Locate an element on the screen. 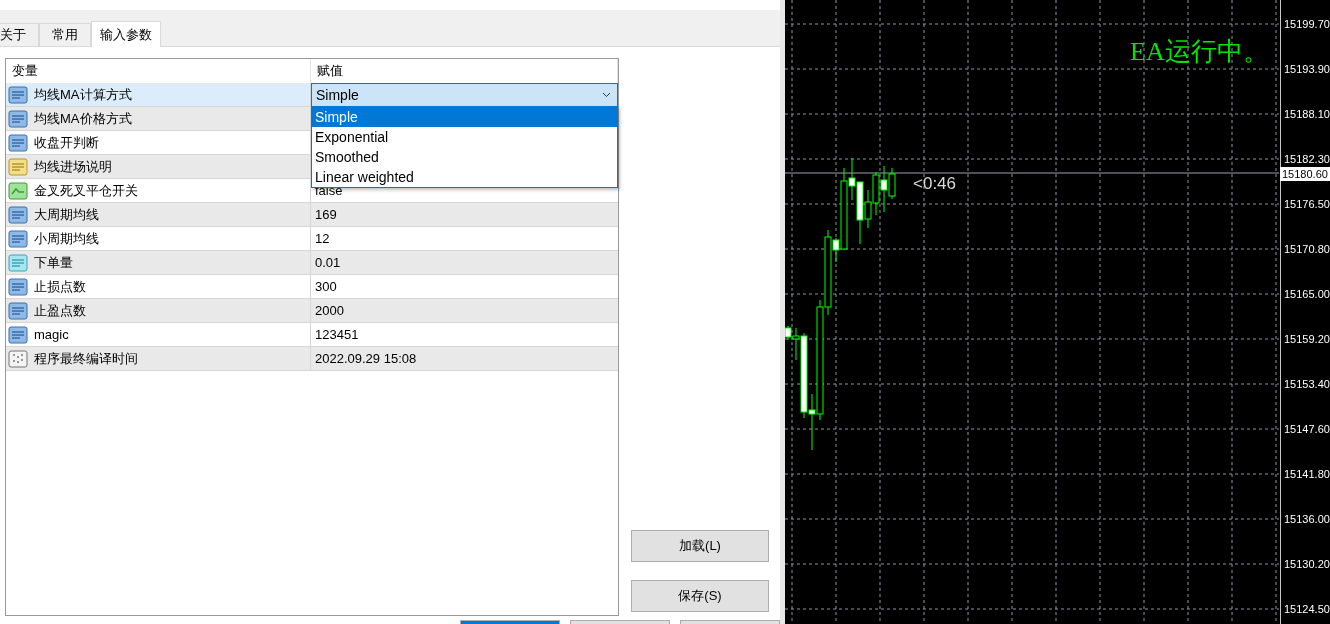 The height and width of the screenshot is (624, 1330). price-label: 15153.40 is located at coordinates (1306, 384).